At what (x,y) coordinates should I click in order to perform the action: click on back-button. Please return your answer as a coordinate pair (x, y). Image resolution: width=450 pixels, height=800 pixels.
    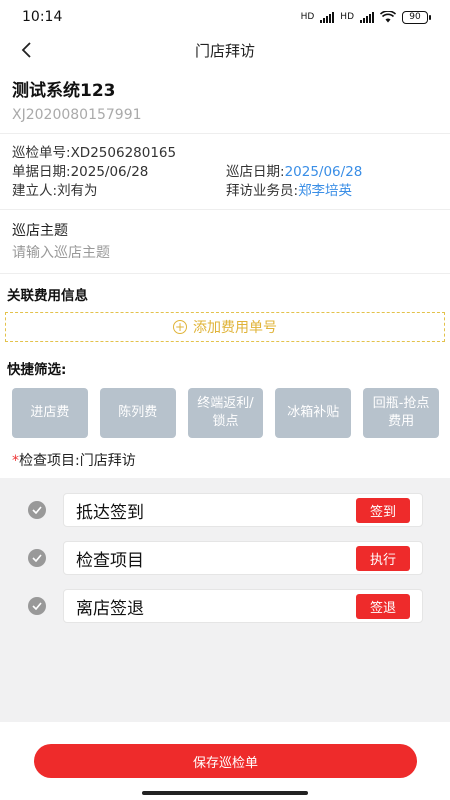
    Looking at the image, I should click on (26, 50).